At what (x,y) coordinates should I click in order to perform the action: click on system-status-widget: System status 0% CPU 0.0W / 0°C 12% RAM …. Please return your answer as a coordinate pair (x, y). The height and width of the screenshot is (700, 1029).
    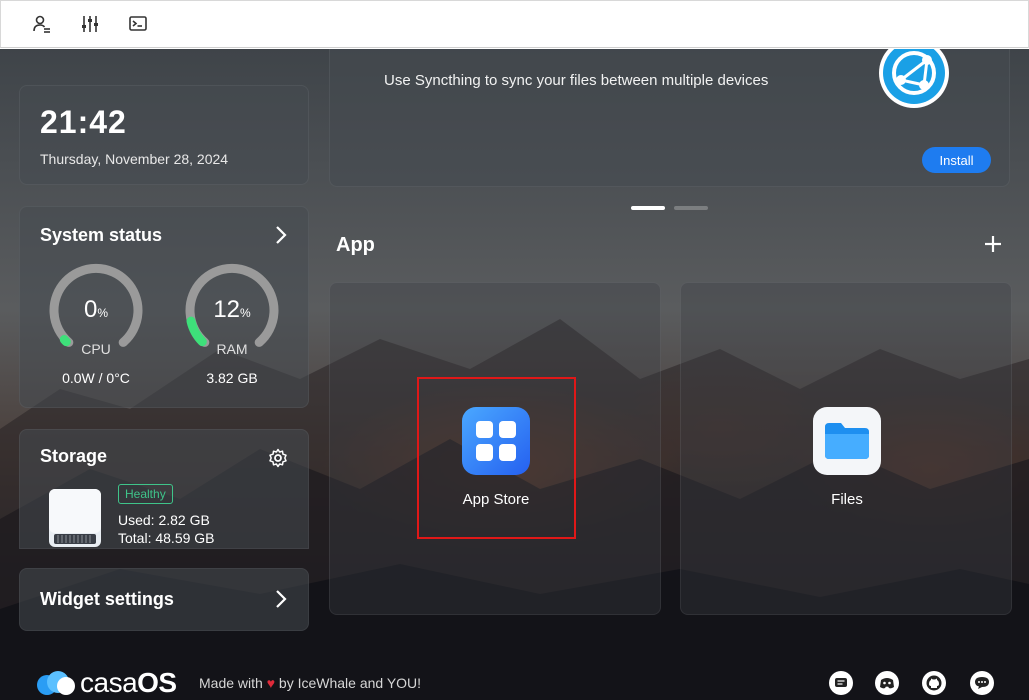
    Looking at the image, I should click on (164, 307).